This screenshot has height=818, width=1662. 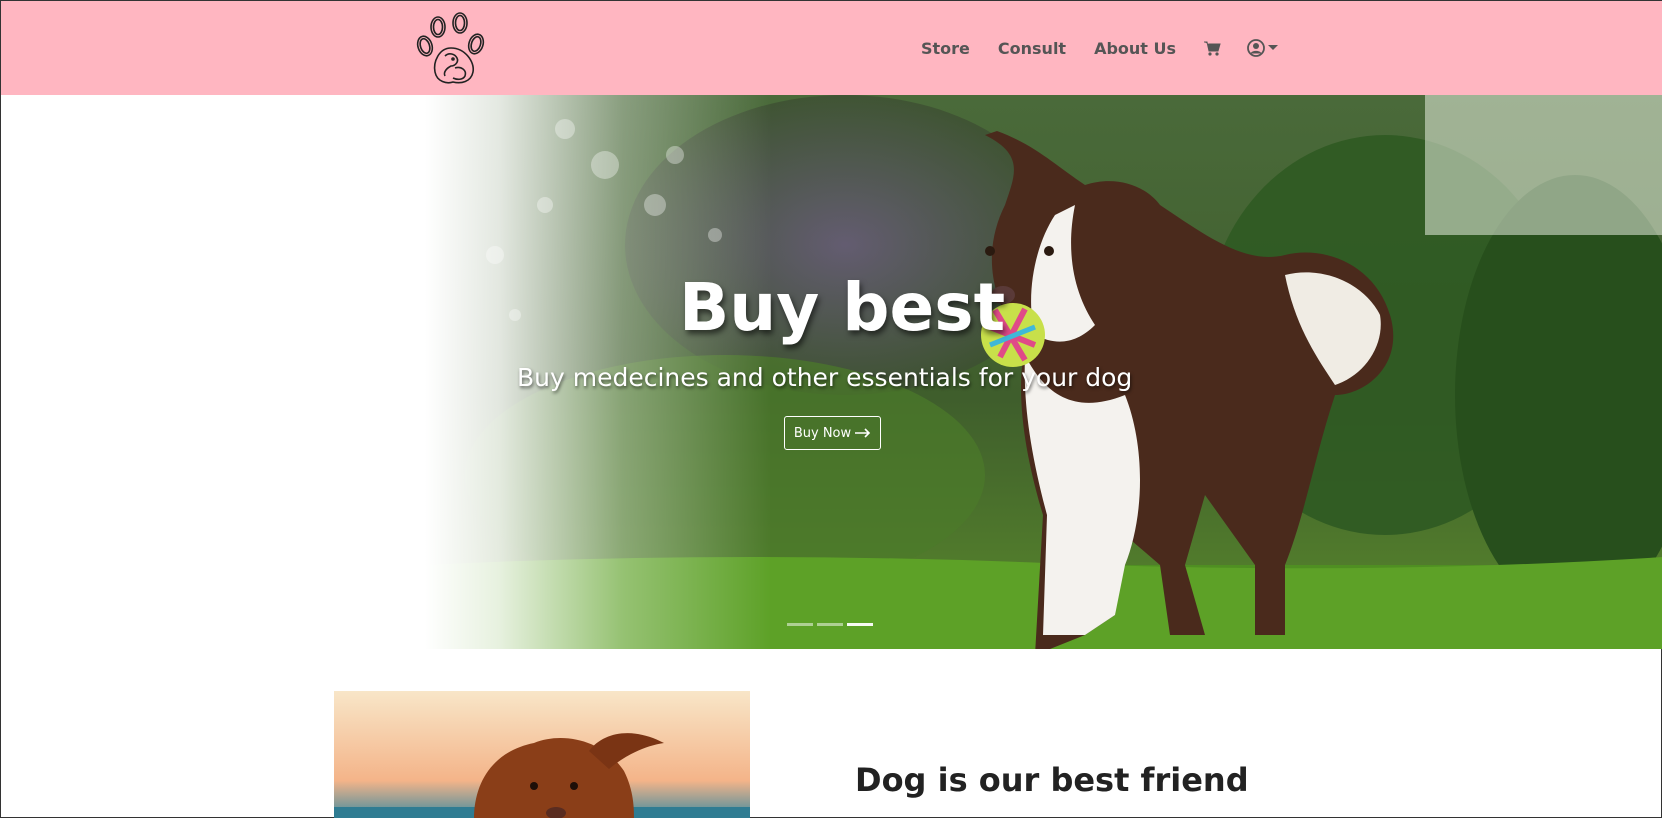 What do you see at coordinates (842, 307) in the screenshot?
I see `hero-title-text: Buy best` at bounding box center [842, 307].